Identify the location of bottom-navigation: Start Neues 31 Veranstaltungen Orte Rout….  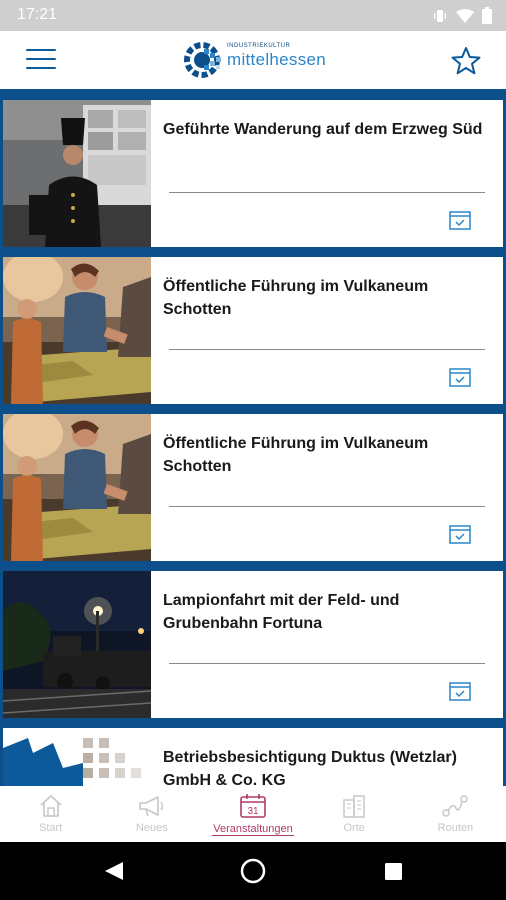
(253, 814).